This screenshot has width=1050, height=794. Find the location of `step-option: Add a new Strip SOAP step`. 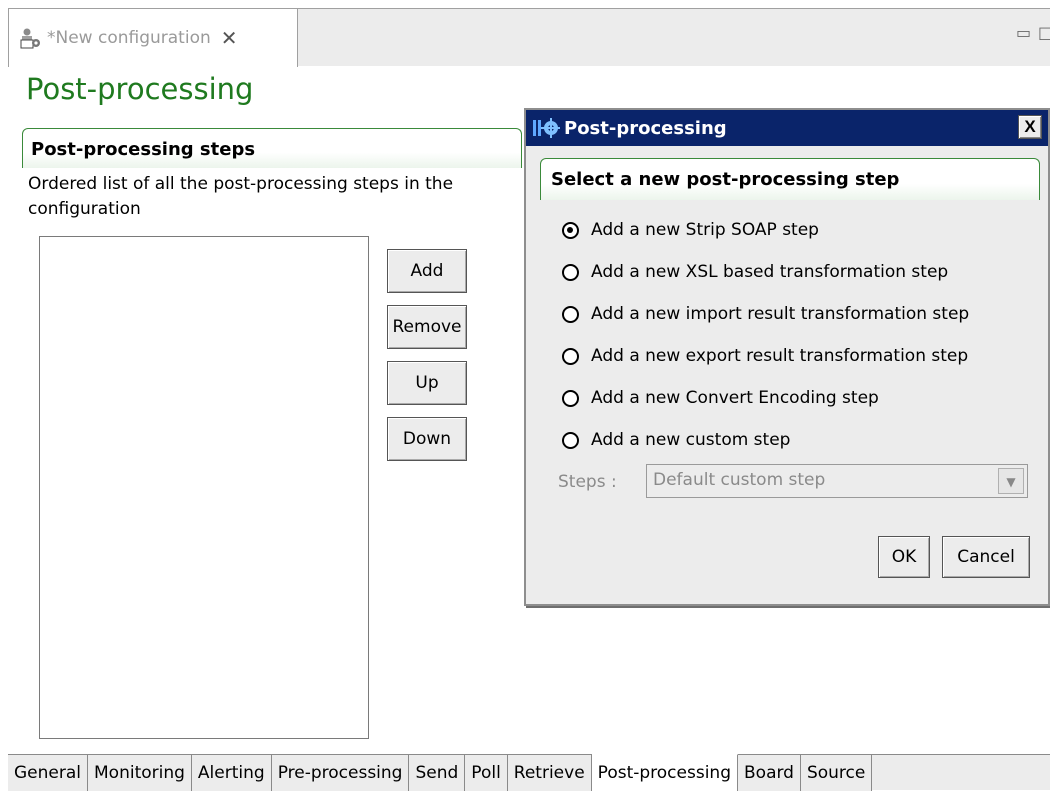

step-option: Add a new Strip SOAP step is located at coordinates (690, 230).